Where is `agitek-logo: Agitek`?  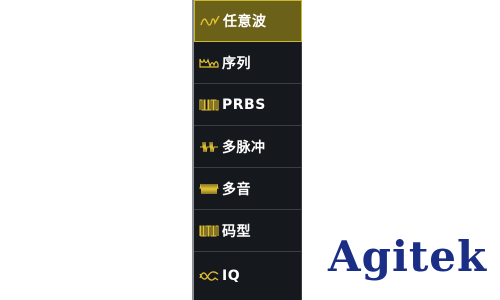
agitek-logo: Agitek is located at coordinates (408, 256).